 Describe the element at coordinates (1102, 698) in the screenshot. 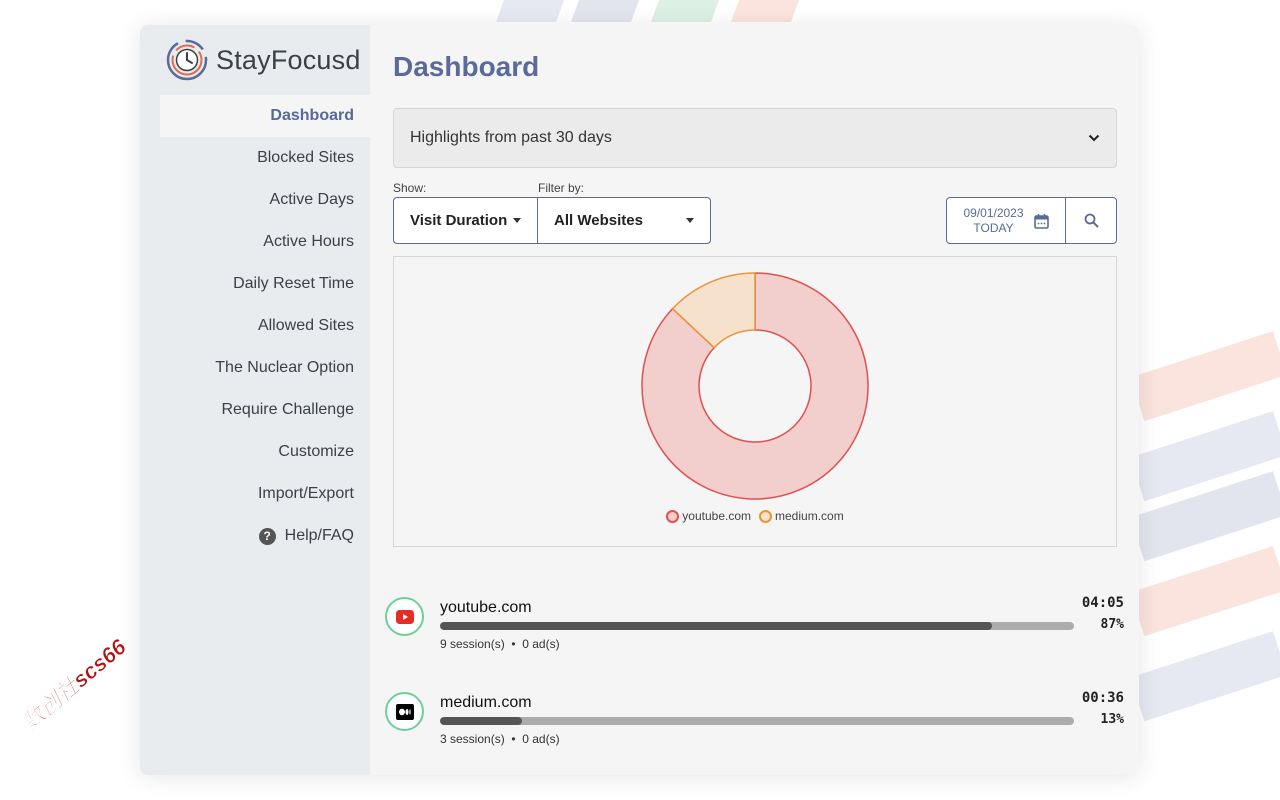

I see `site-time: 00:36` at that location.